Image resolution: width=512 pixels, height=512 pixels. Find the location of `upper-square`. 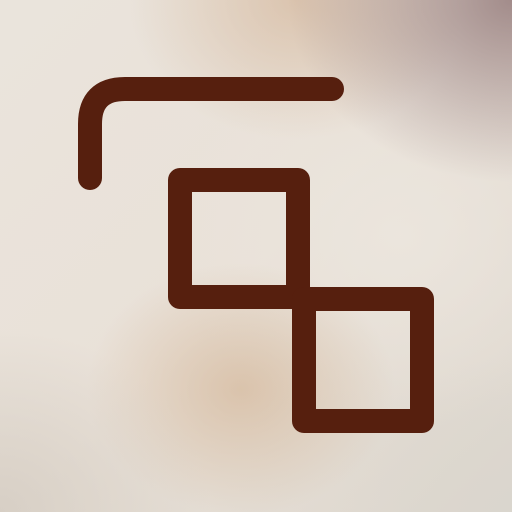

upper-square is located at coordinates (239, 238).